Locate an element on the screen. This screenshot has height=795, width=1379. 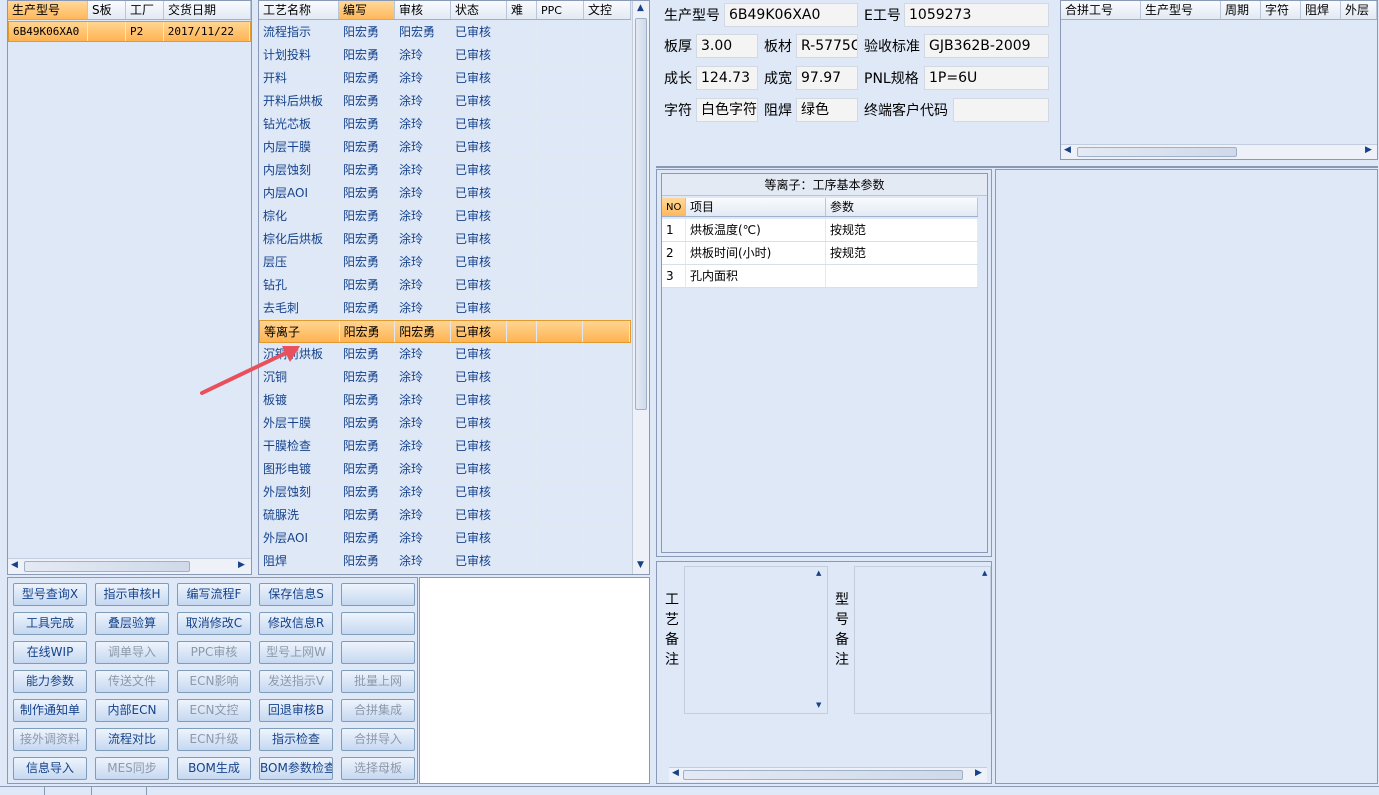
table-row: 内层AOI 阳宏勇 涂玲 已审核 is located at coordinates (445, 193).